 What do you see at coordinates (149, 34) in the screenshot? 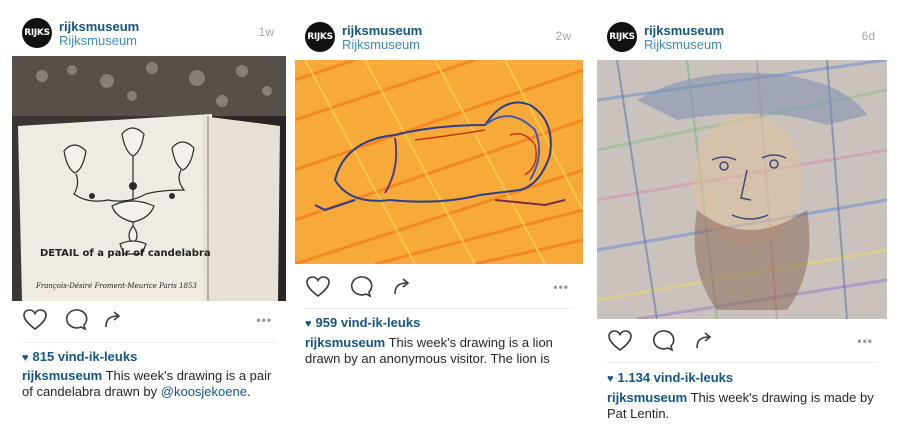
I see `post-header: RIJKS rijksmuseum Rijksmuseum 1w` at bounding box center [149, 34].